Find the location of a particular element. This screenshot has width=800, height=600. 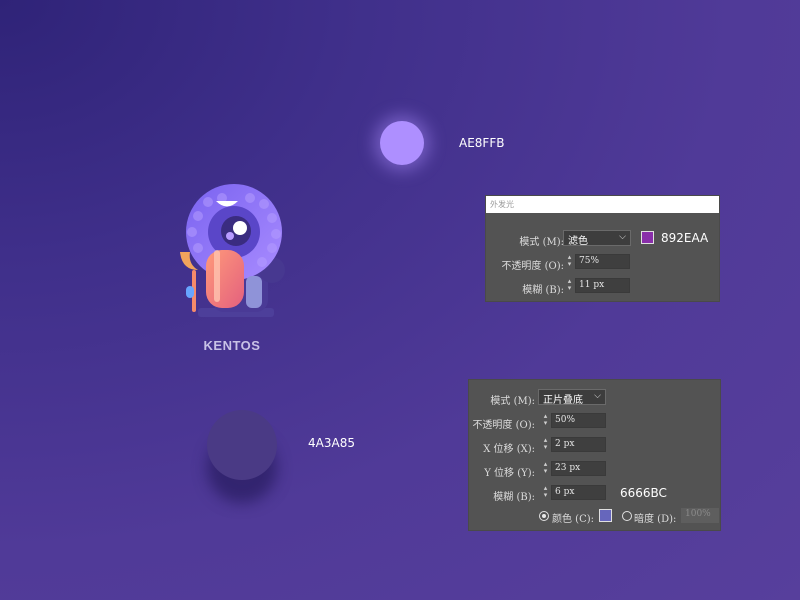

glow-color-label: AE8FFB is located at coordinates (482, 143).